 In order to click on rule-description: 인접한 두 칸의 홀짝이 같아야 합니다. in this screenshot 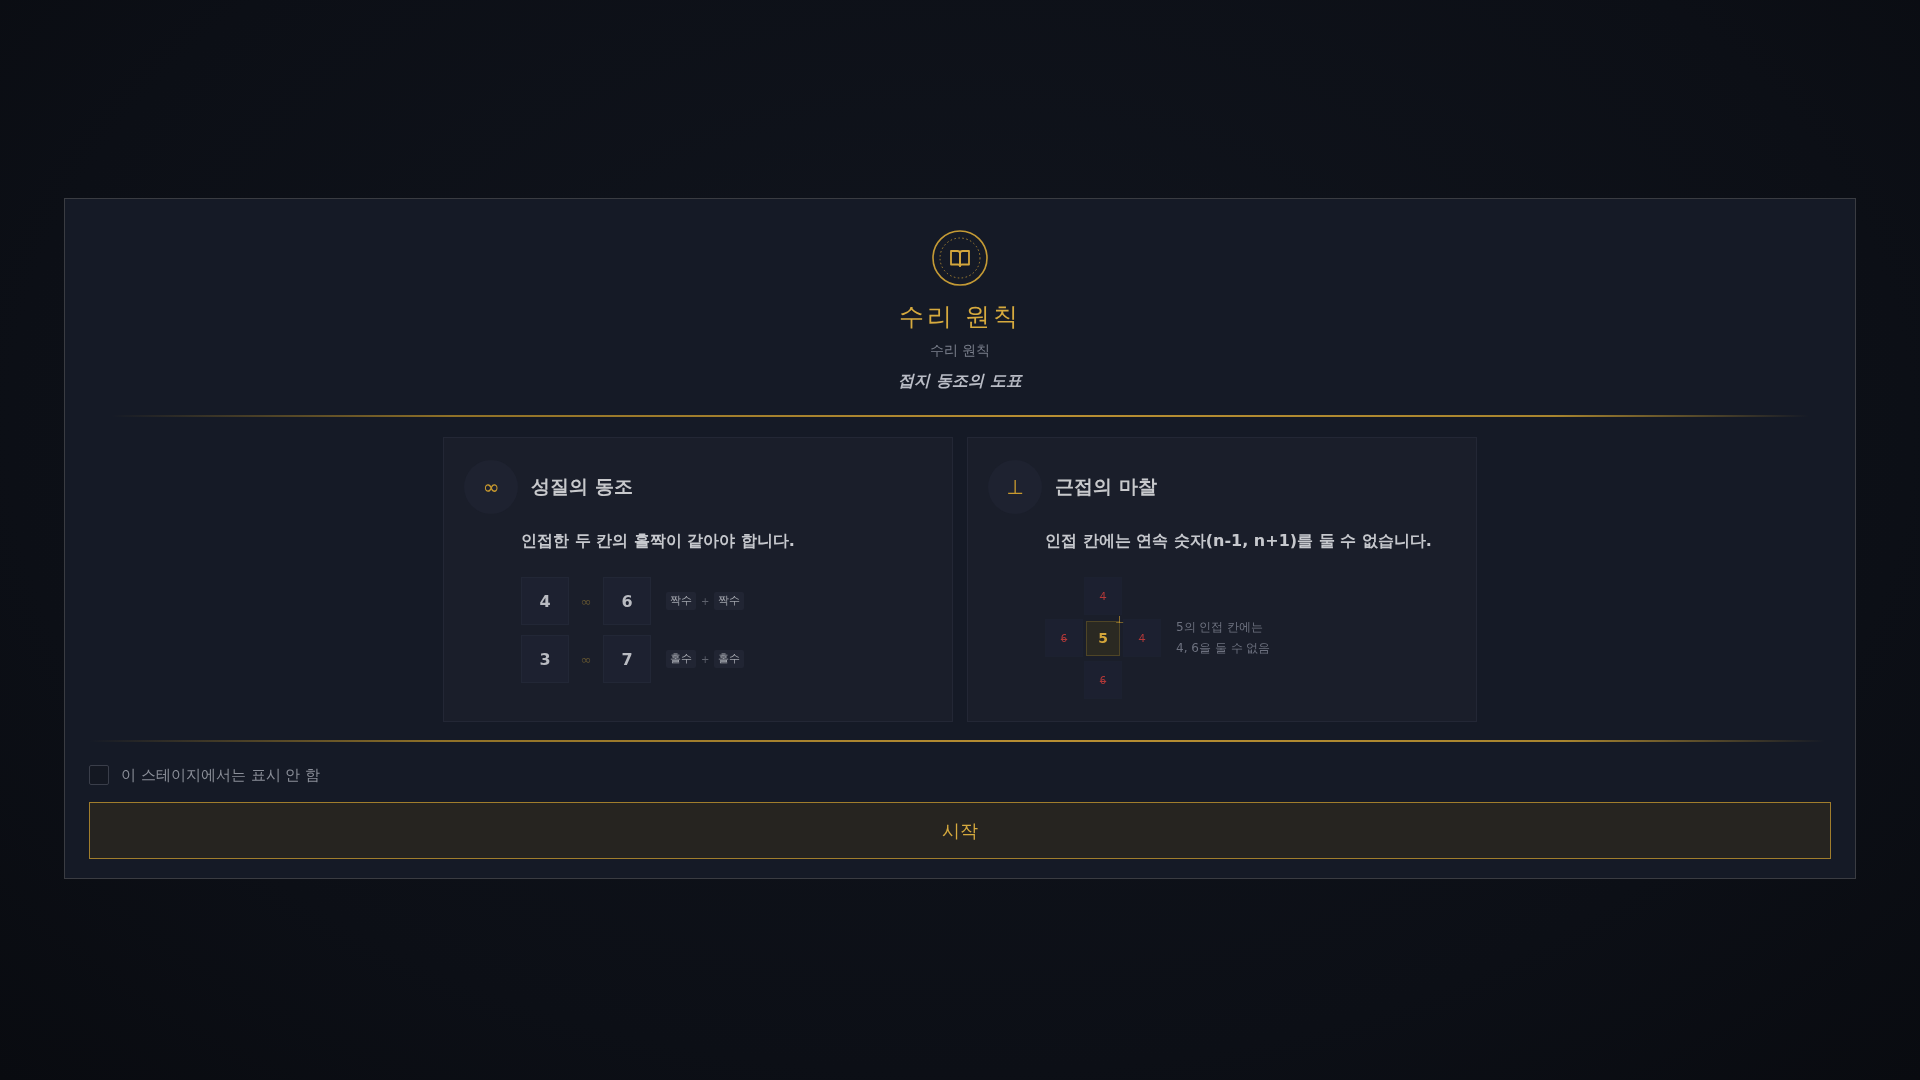, I will do `click(658, 541)`.